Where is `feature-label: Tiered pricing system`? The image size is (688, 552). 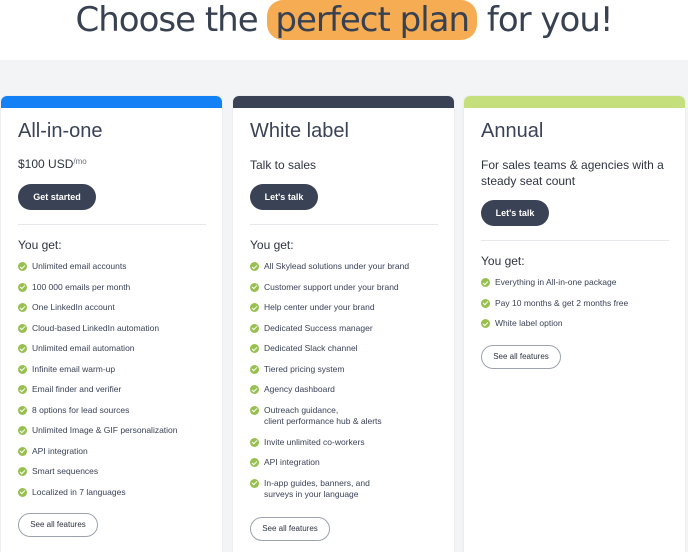
feature-label: Tiered pricing system is located at coordinates (304, 368).